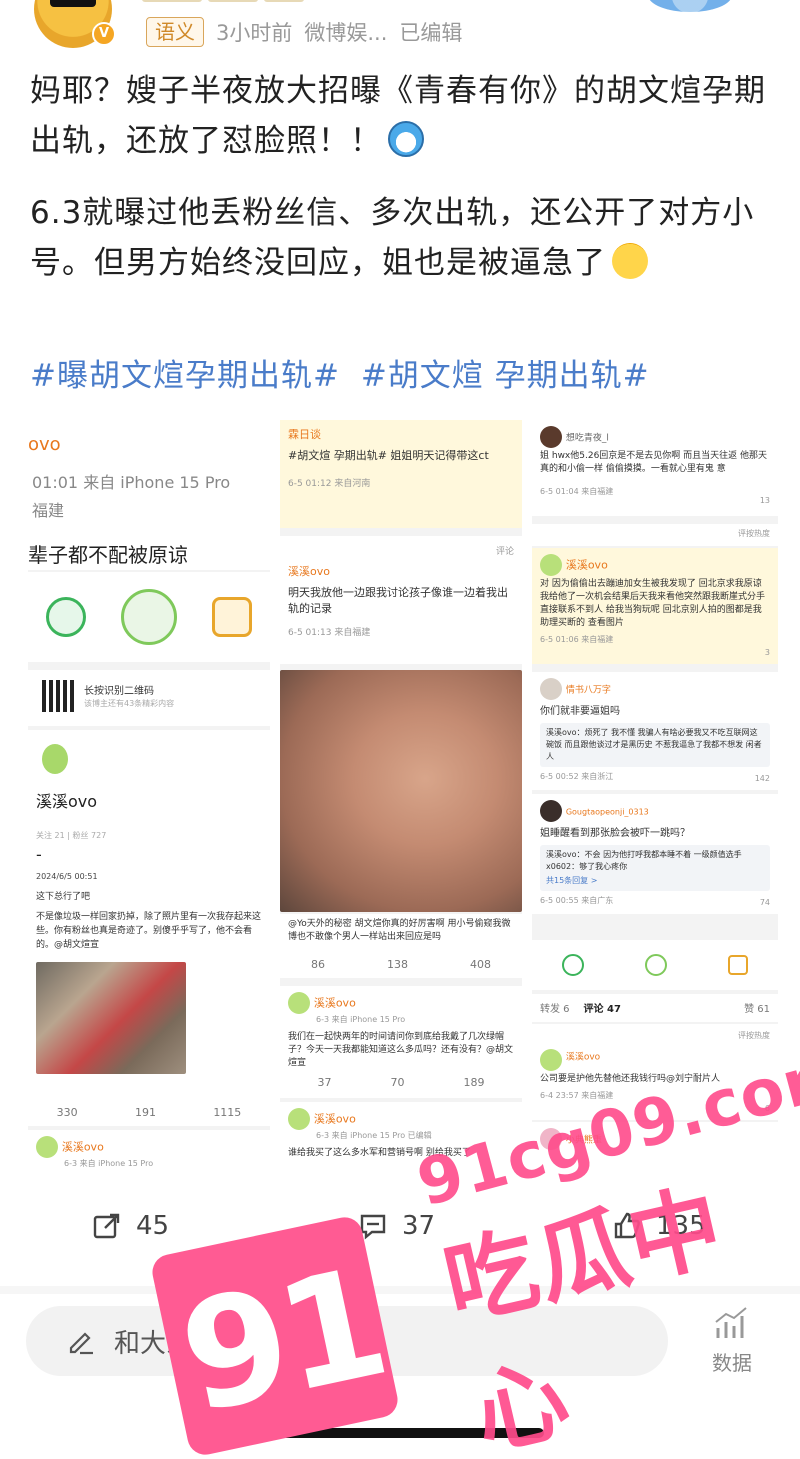 The width and height of the screenshot is (800, 1459). I want to click on verified-badge-icon: V, so click(104, 34).